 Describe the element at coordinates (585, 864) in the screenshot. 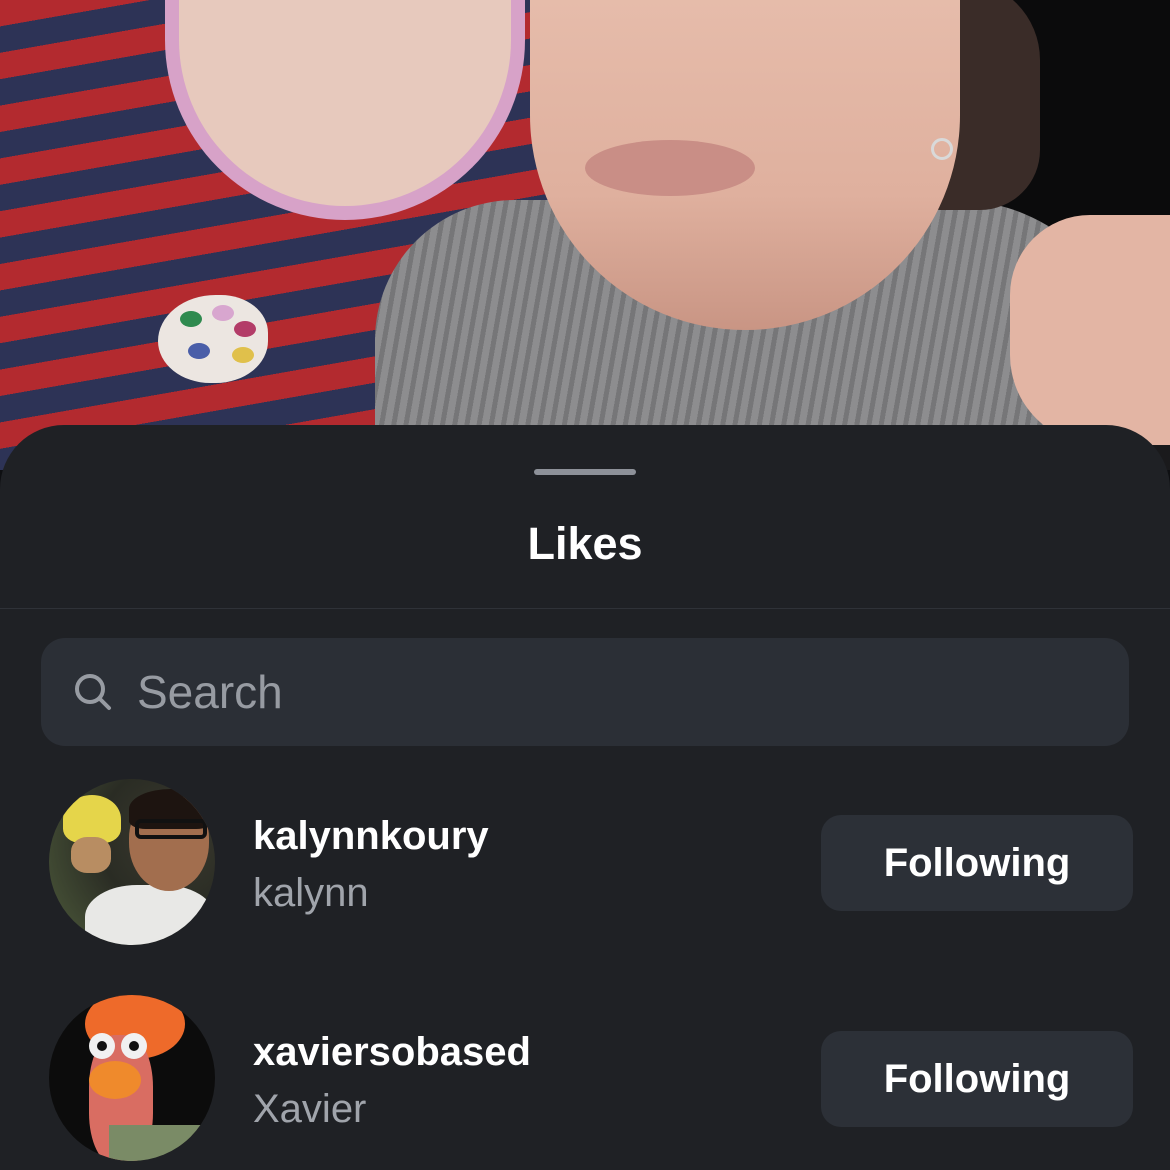

I see `list-item-user: kalynnkoury kalynn Following` at that location.